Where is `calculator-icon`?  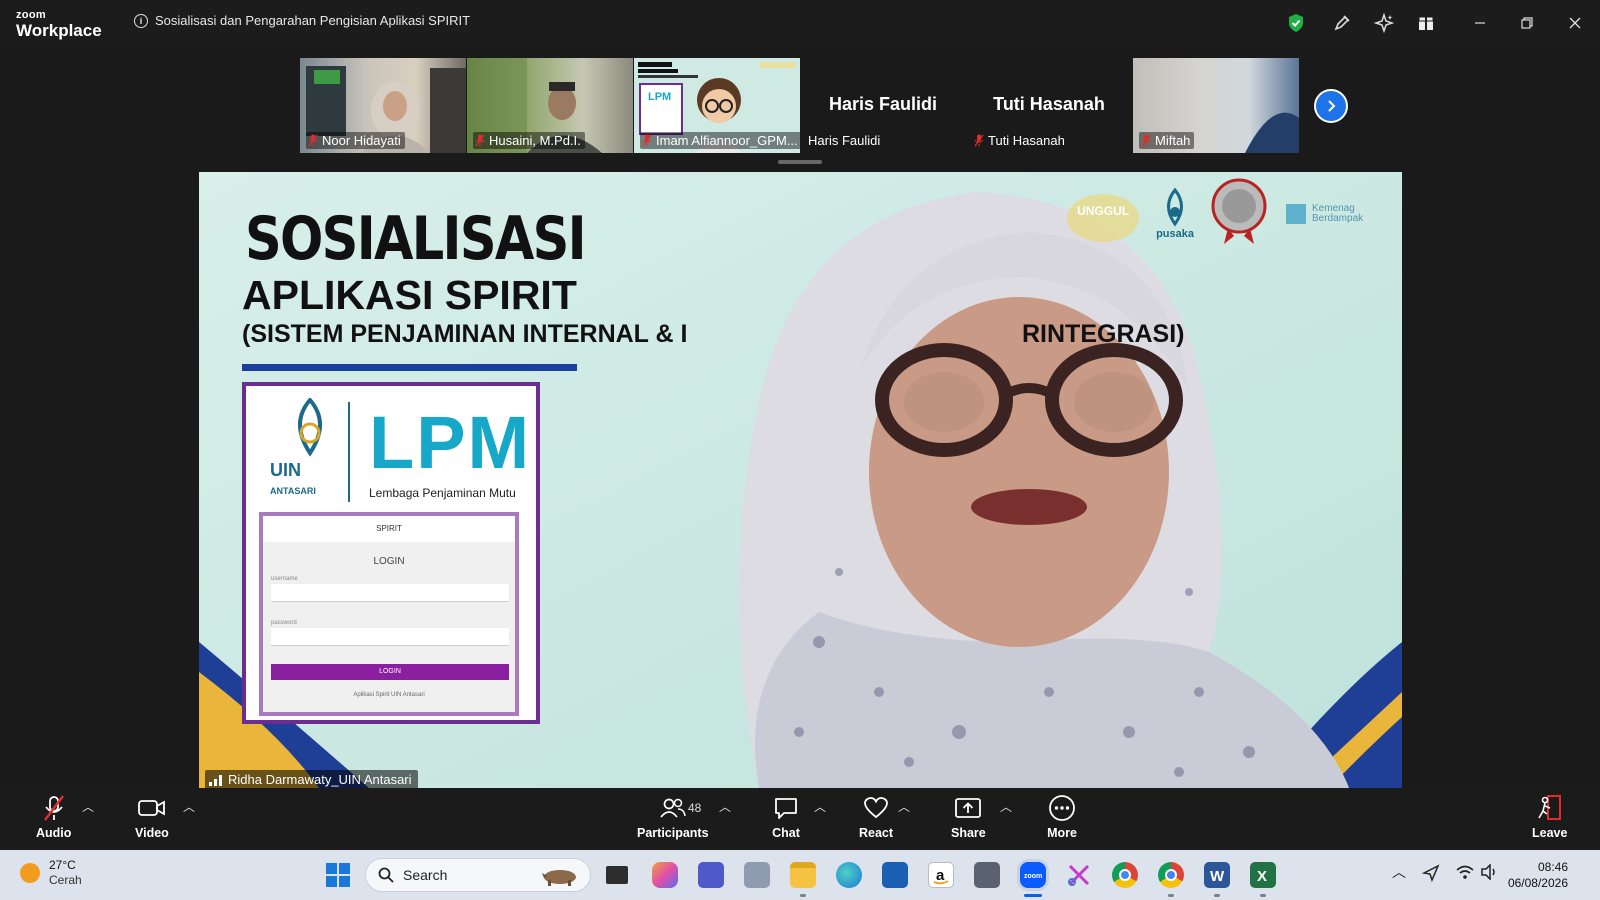
calculator-icon is located at coordinates (987, 875).